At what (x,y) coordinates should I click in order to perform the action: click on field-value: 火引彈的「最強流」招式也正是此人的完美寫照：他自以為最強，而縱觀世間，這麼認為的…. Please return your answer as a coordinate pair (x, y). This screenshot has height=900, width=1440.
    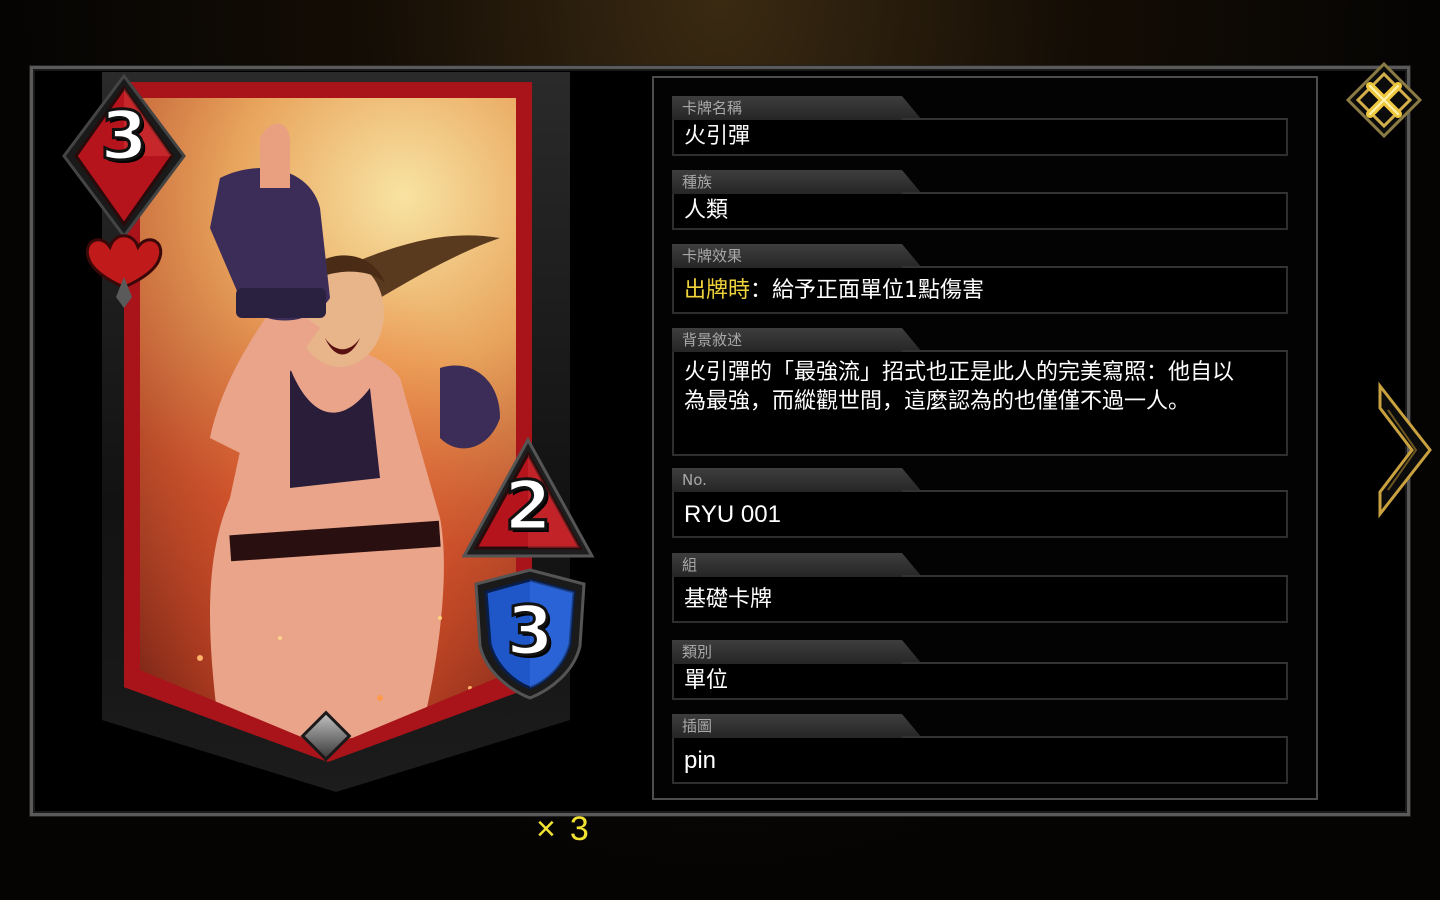
    Looking at the image, I should click on (980, 404).